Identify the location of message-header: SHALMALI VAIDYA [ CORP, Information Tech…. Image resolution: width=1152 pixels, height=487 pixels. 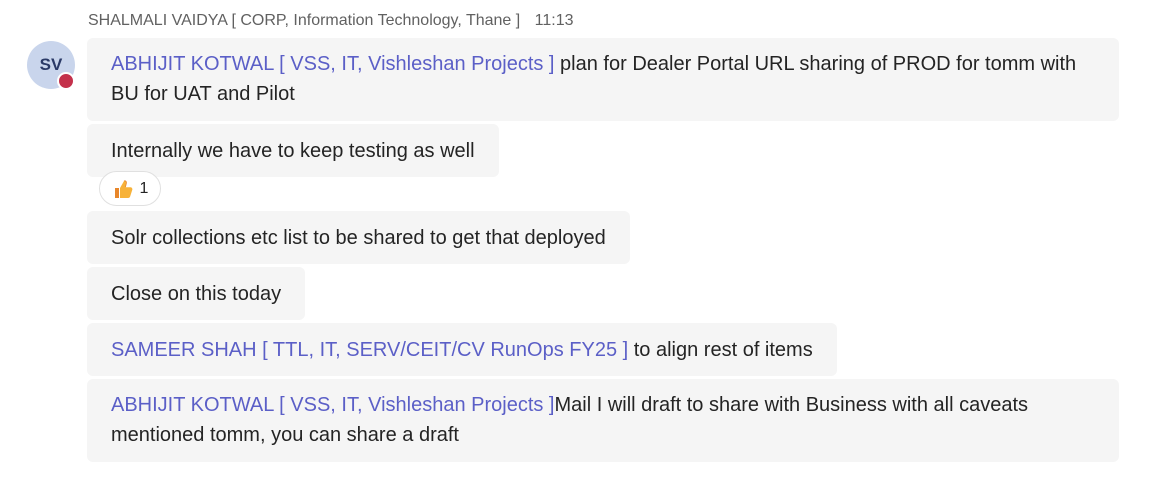
(331, 21).